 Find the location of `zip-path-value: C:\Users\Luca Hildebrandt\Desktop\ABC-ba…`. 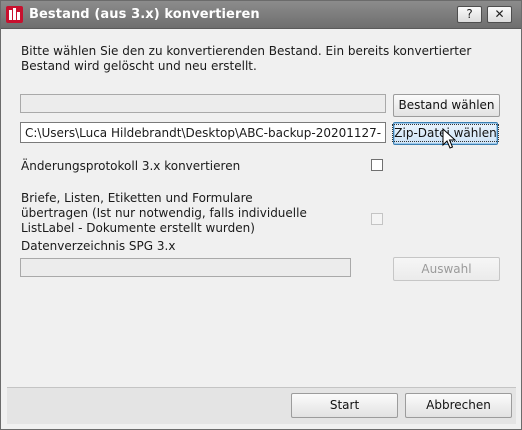

zip-path-value: C:\Users\Luca Hildebrandt\Desktop\ABC-ba… is located at coordinates (203, 133).